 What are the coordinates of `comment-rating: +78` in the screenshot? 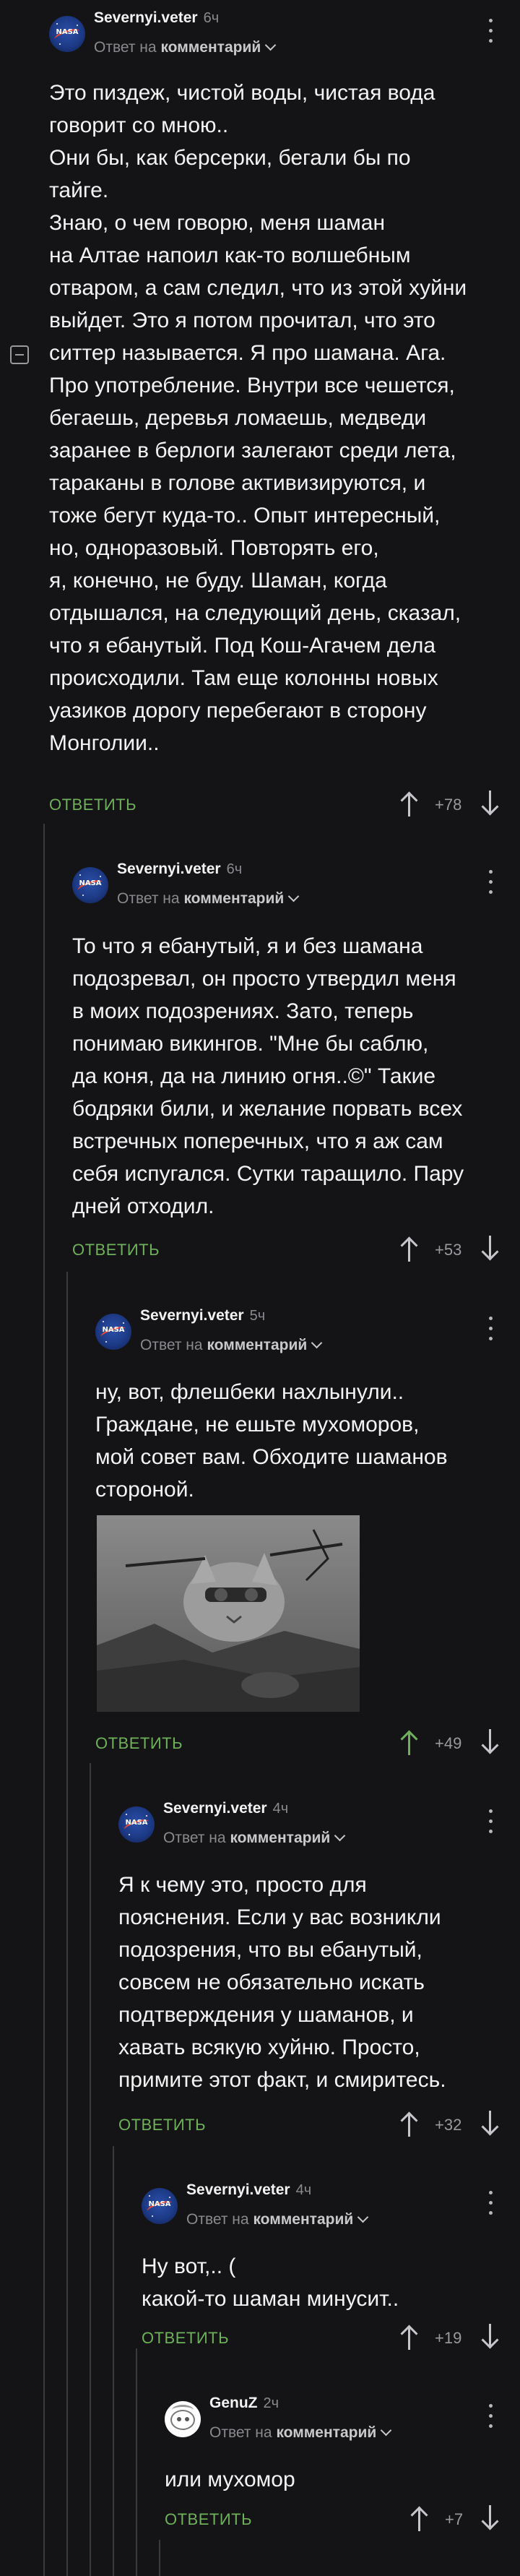 It's located at (448, 805).